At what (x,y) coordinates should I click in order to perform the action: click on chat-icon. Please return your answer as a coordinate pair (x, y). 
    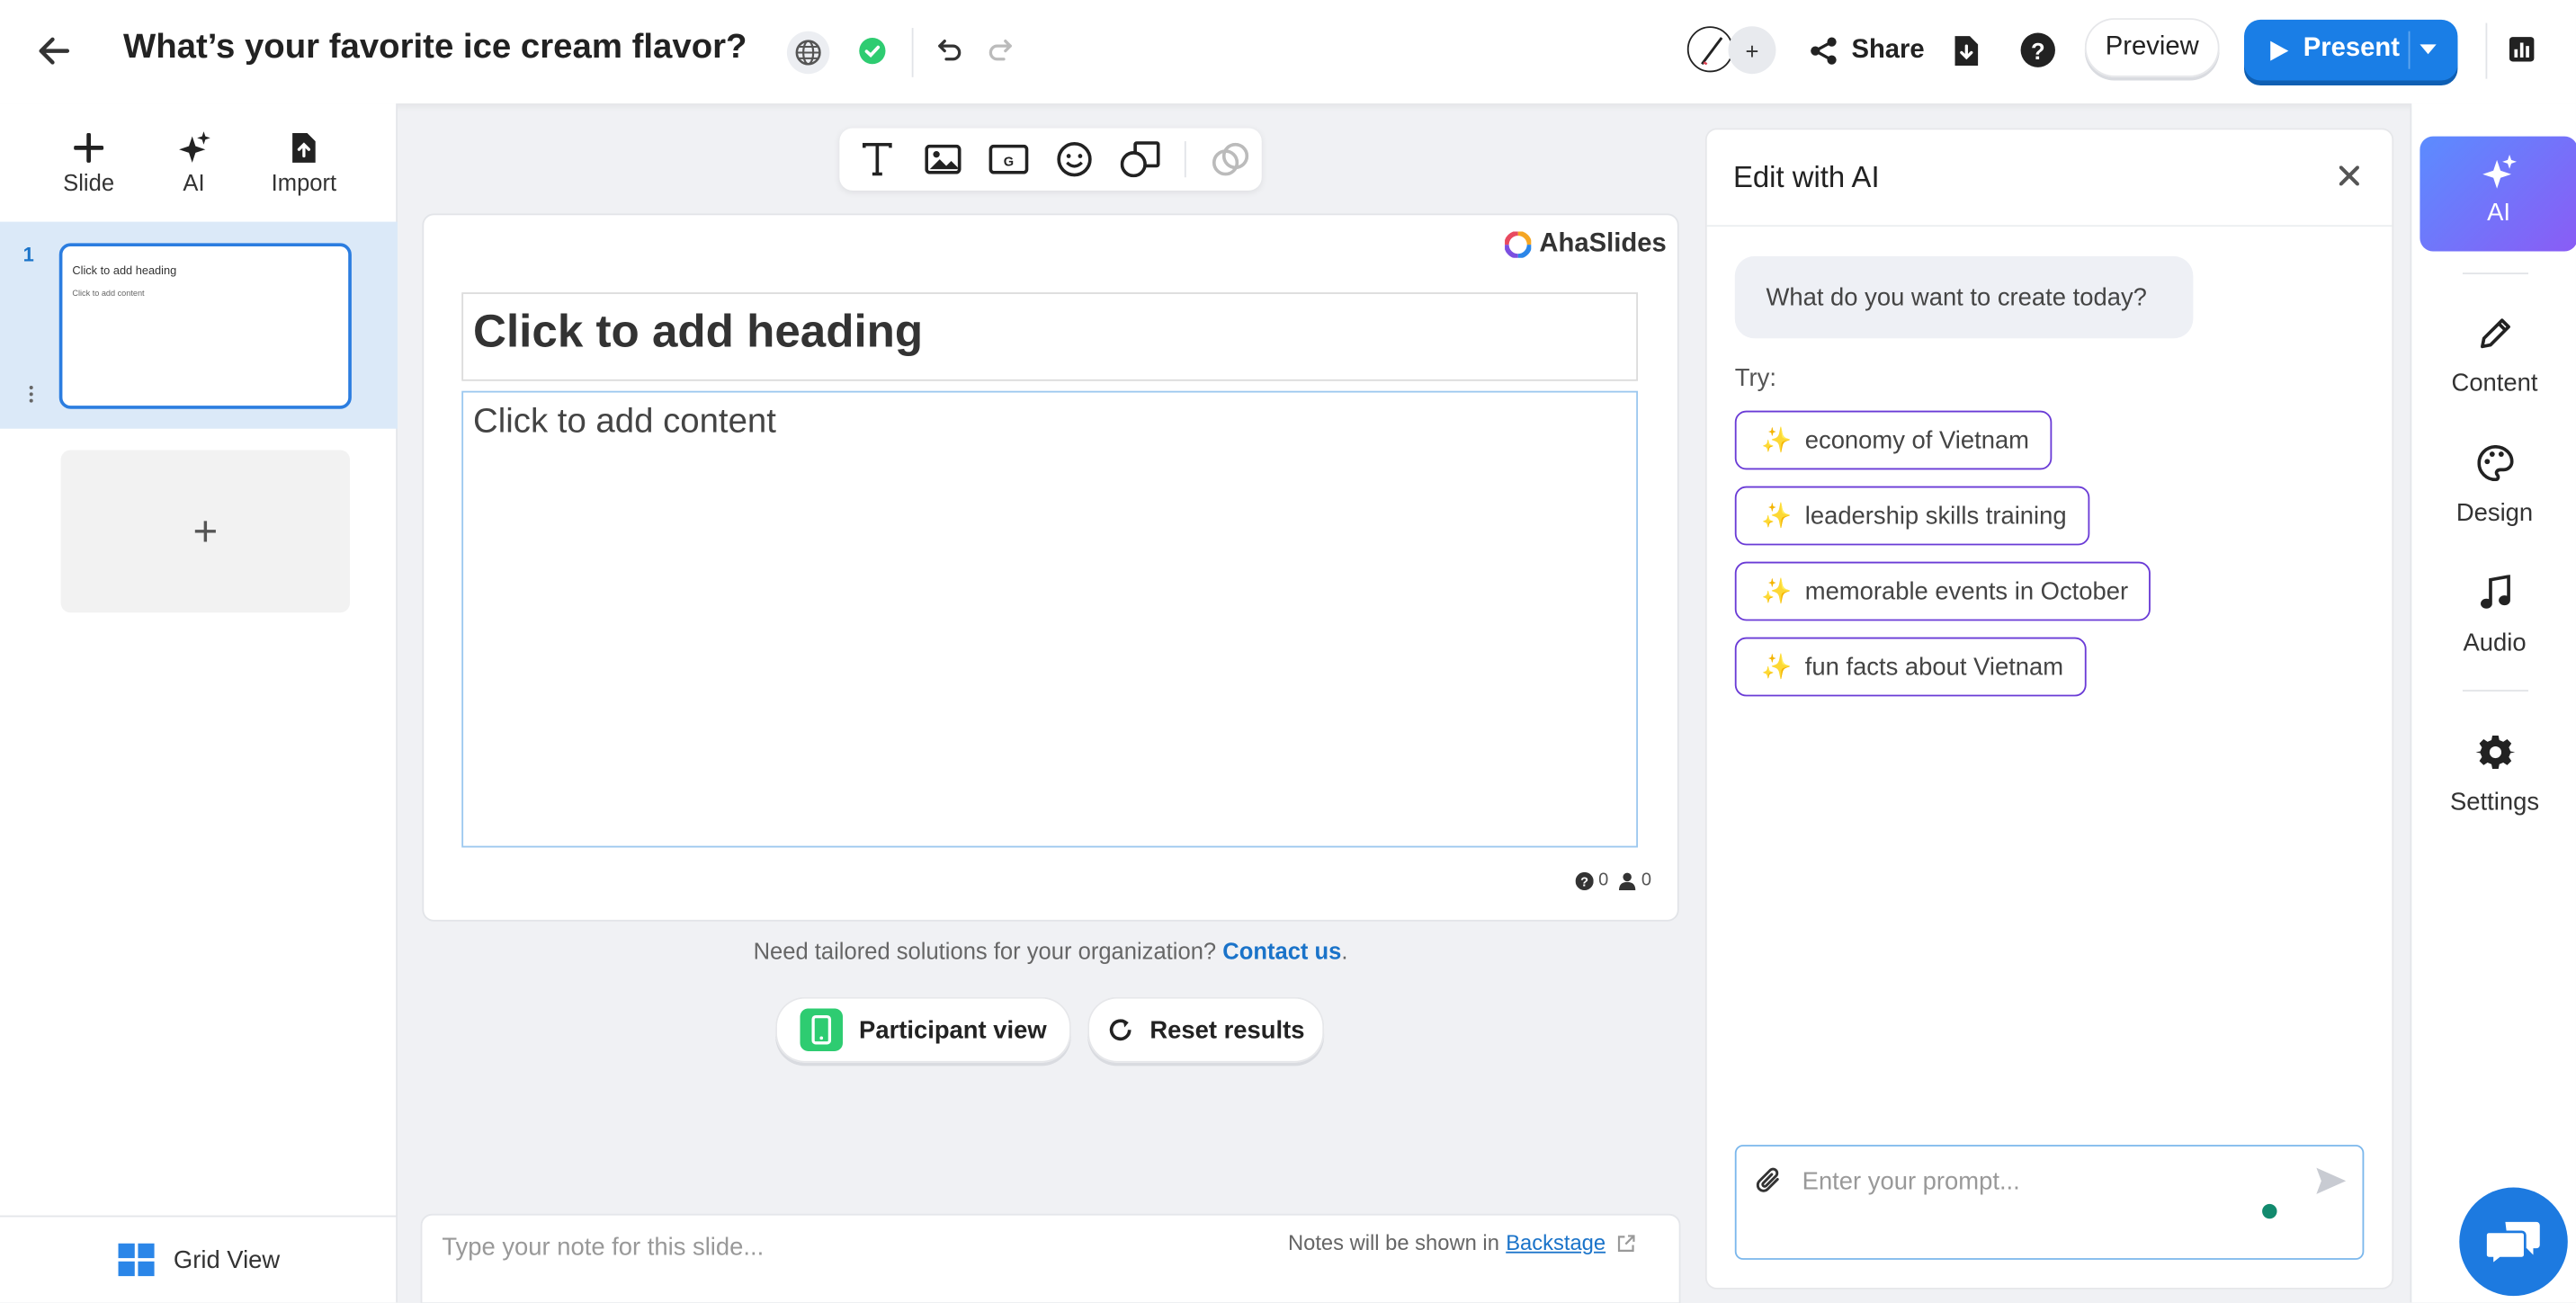
    Looking at the image, I should click on (2512, 1244).